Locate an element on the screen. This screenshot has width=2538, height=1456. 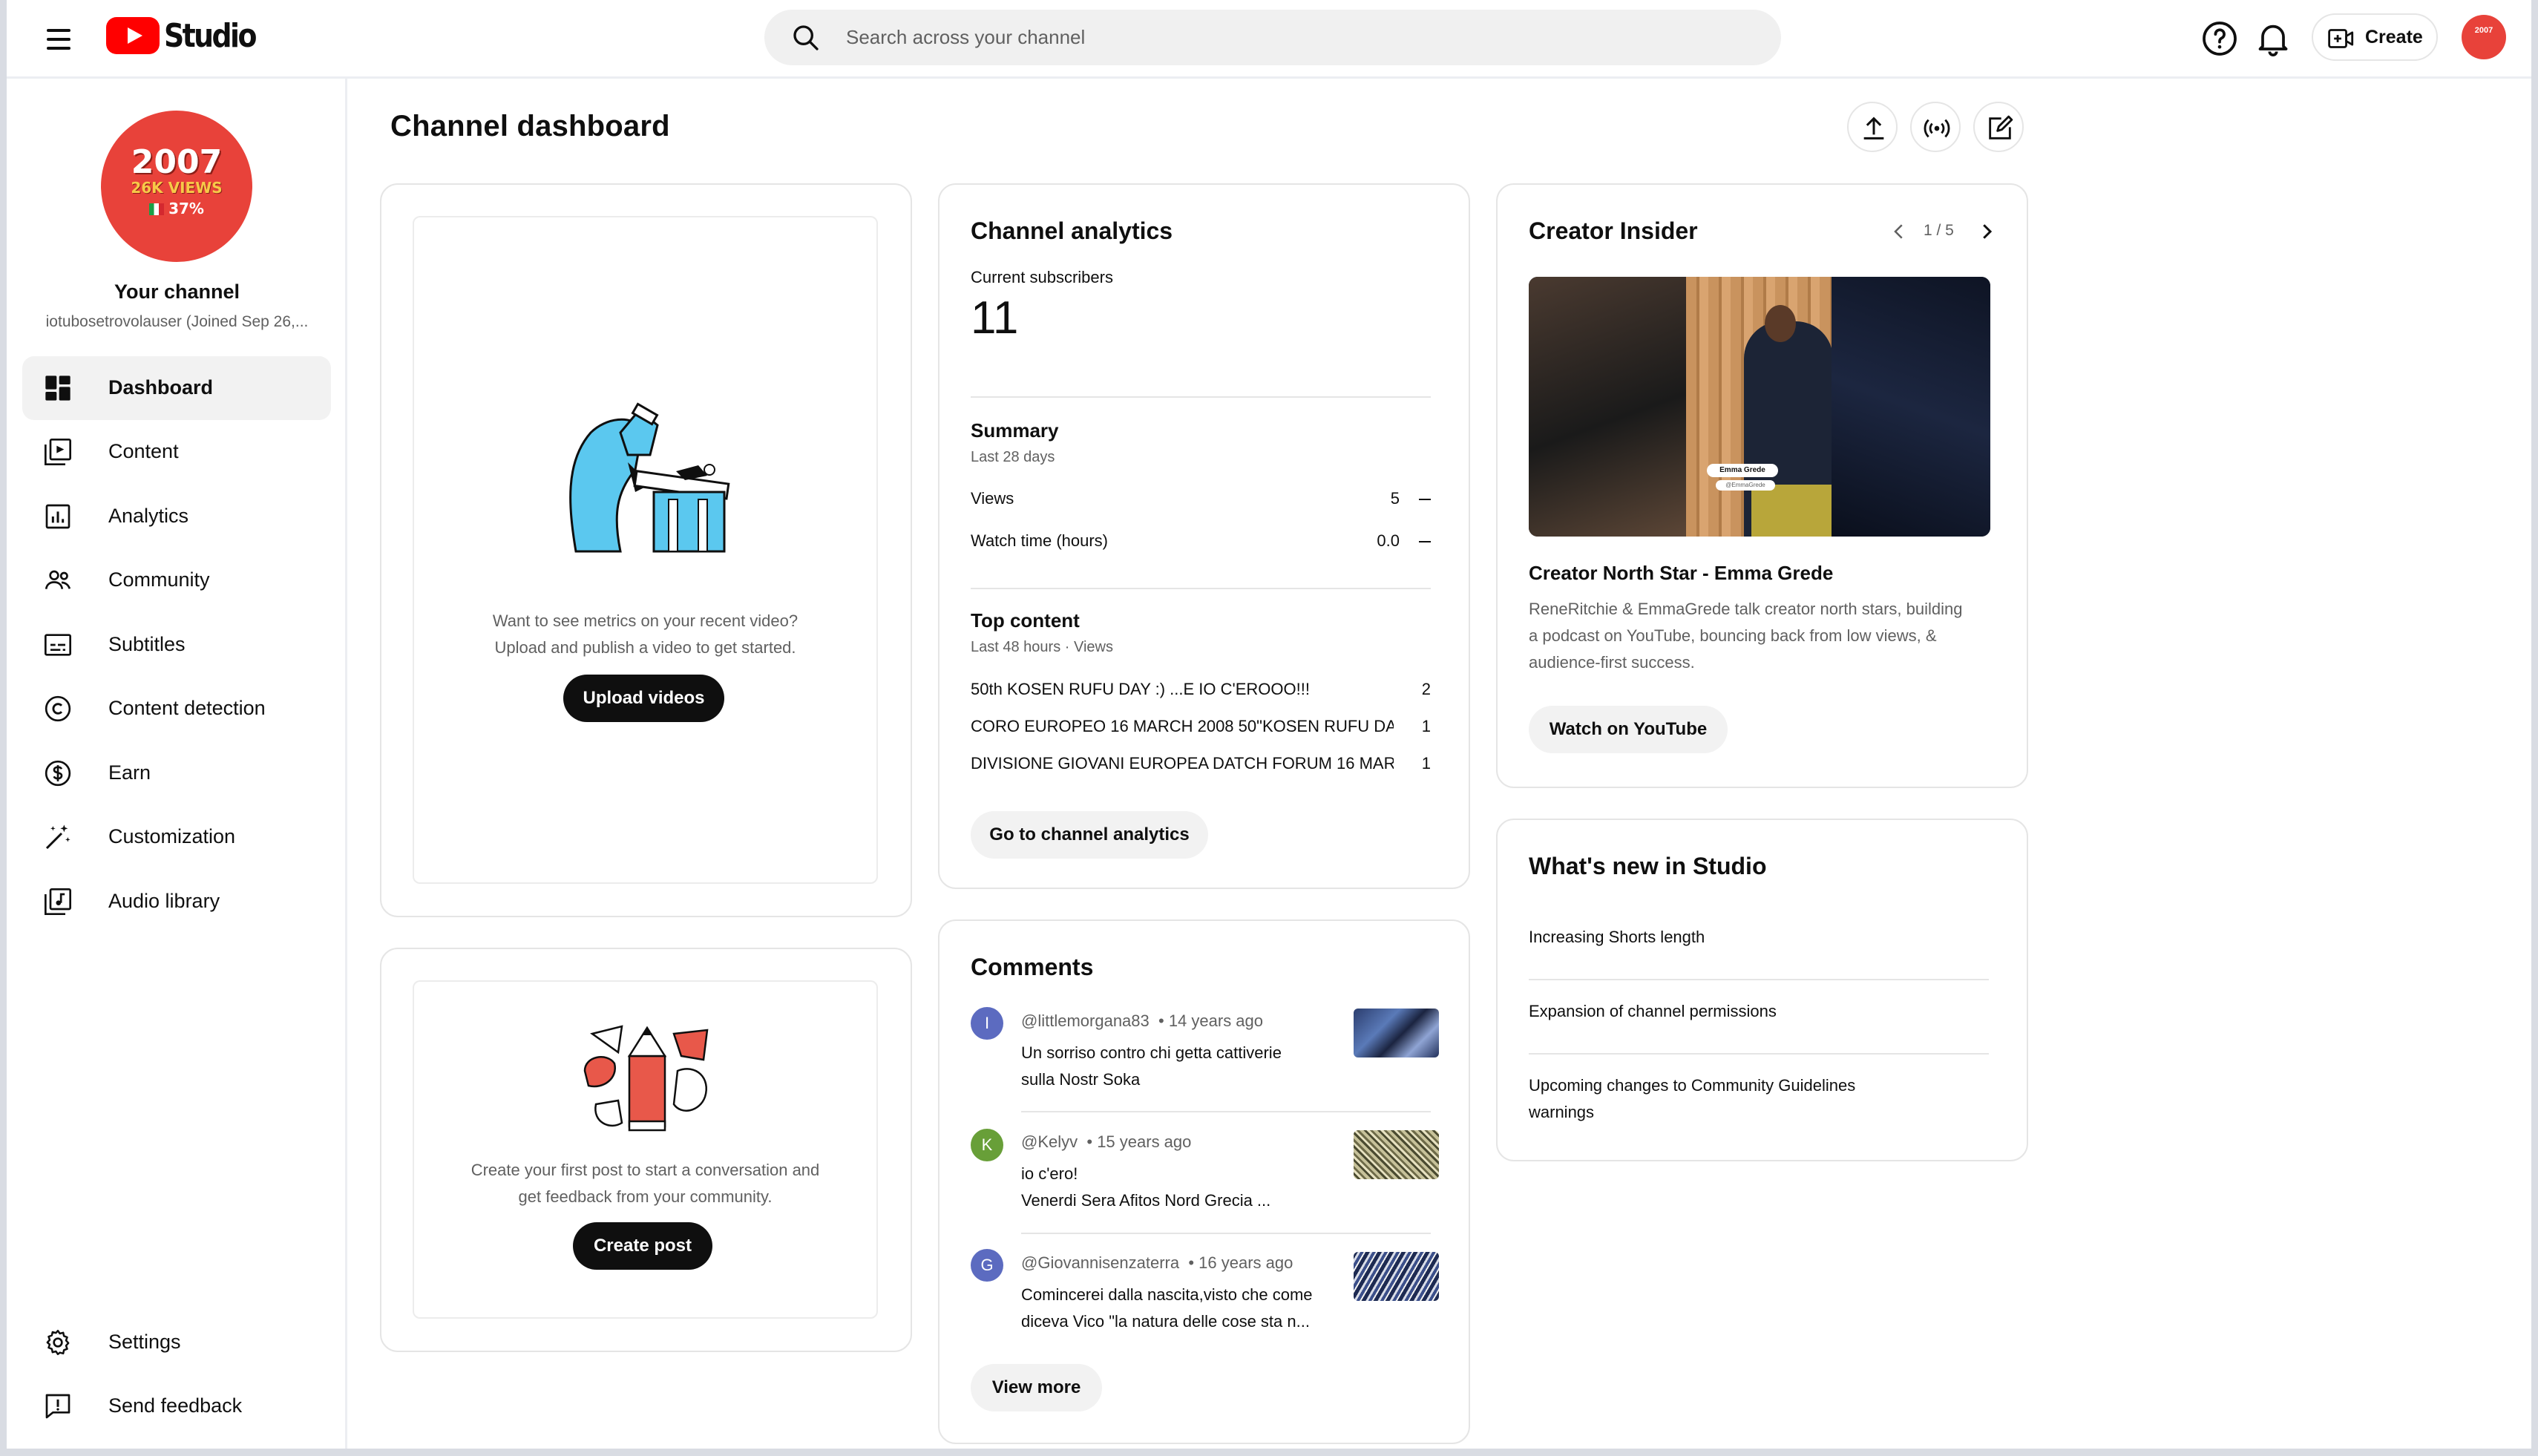
search-input: Search across your channel is located at coordinates (965, 38).